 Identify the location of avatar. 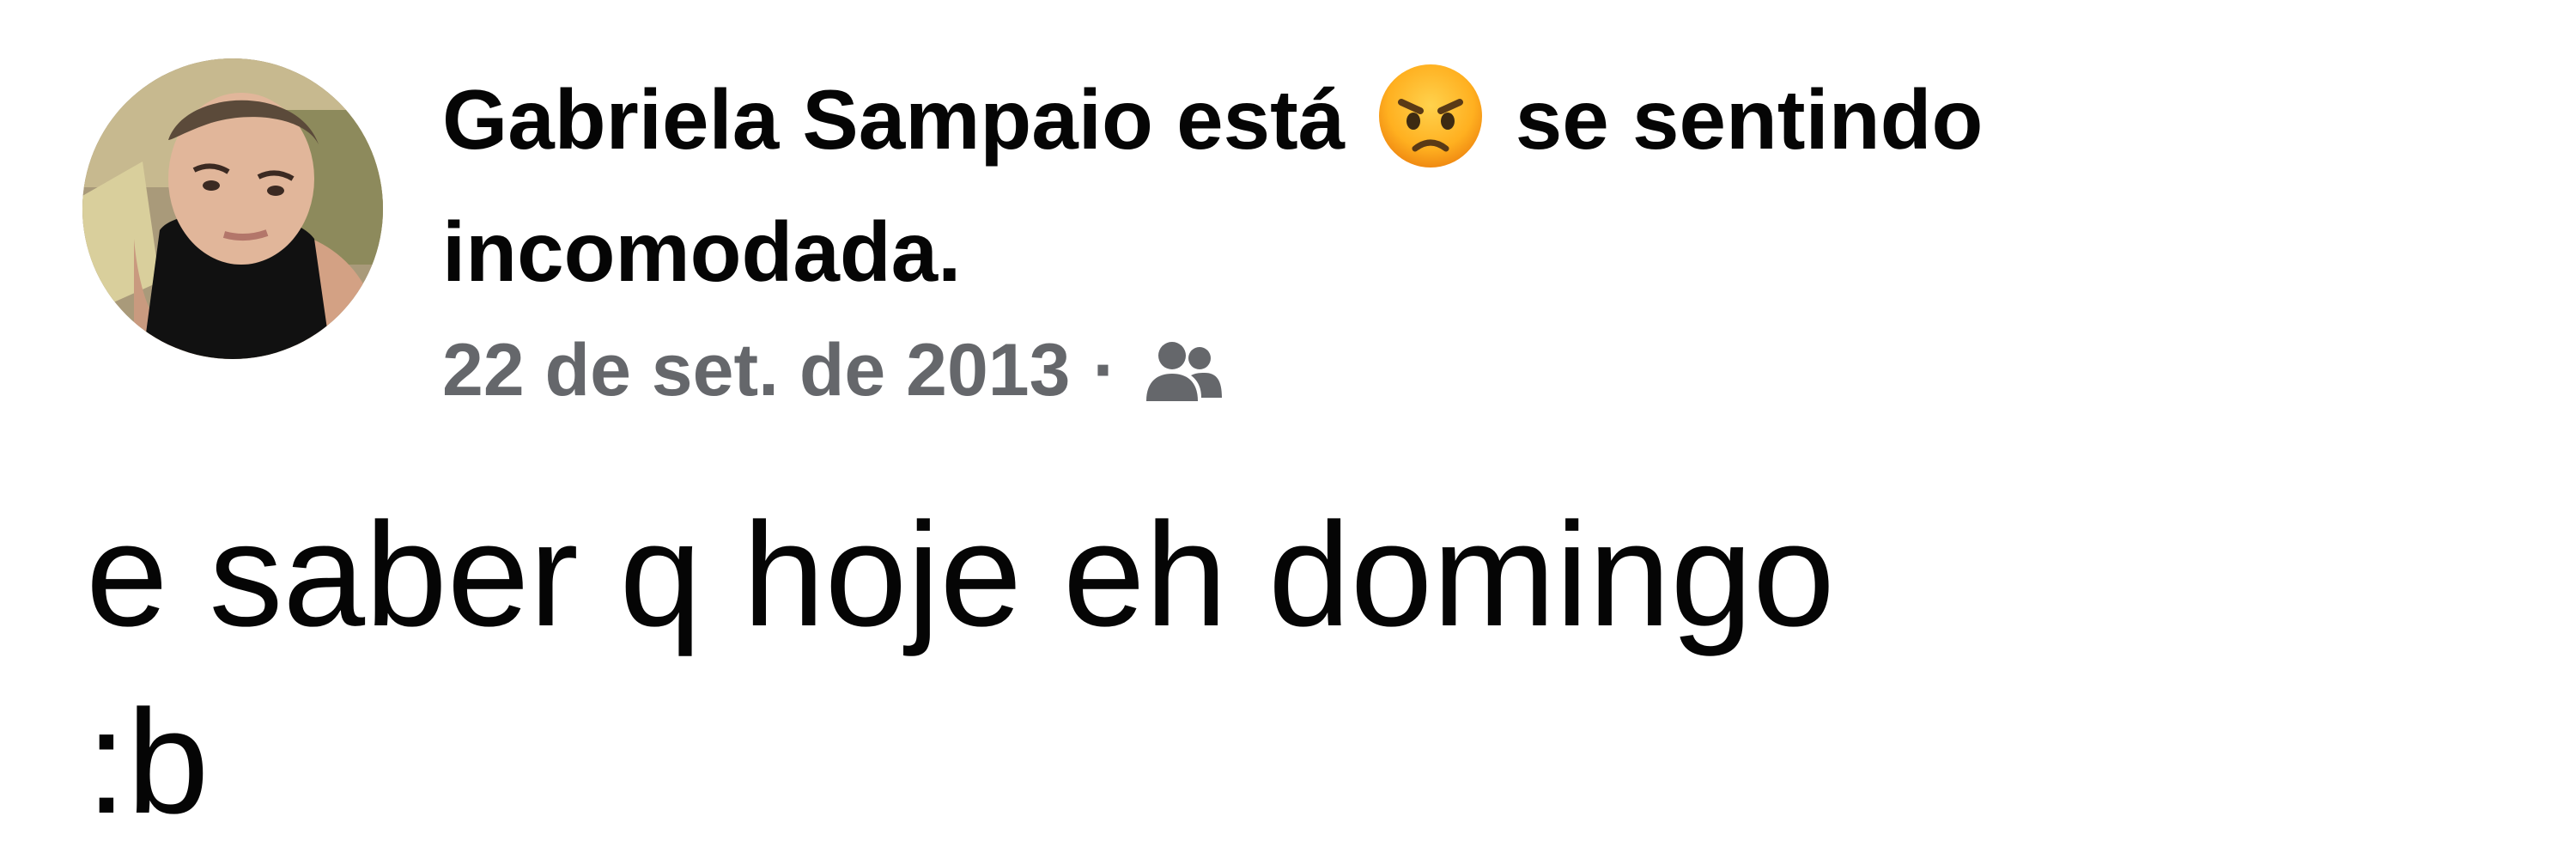
(232, 209).